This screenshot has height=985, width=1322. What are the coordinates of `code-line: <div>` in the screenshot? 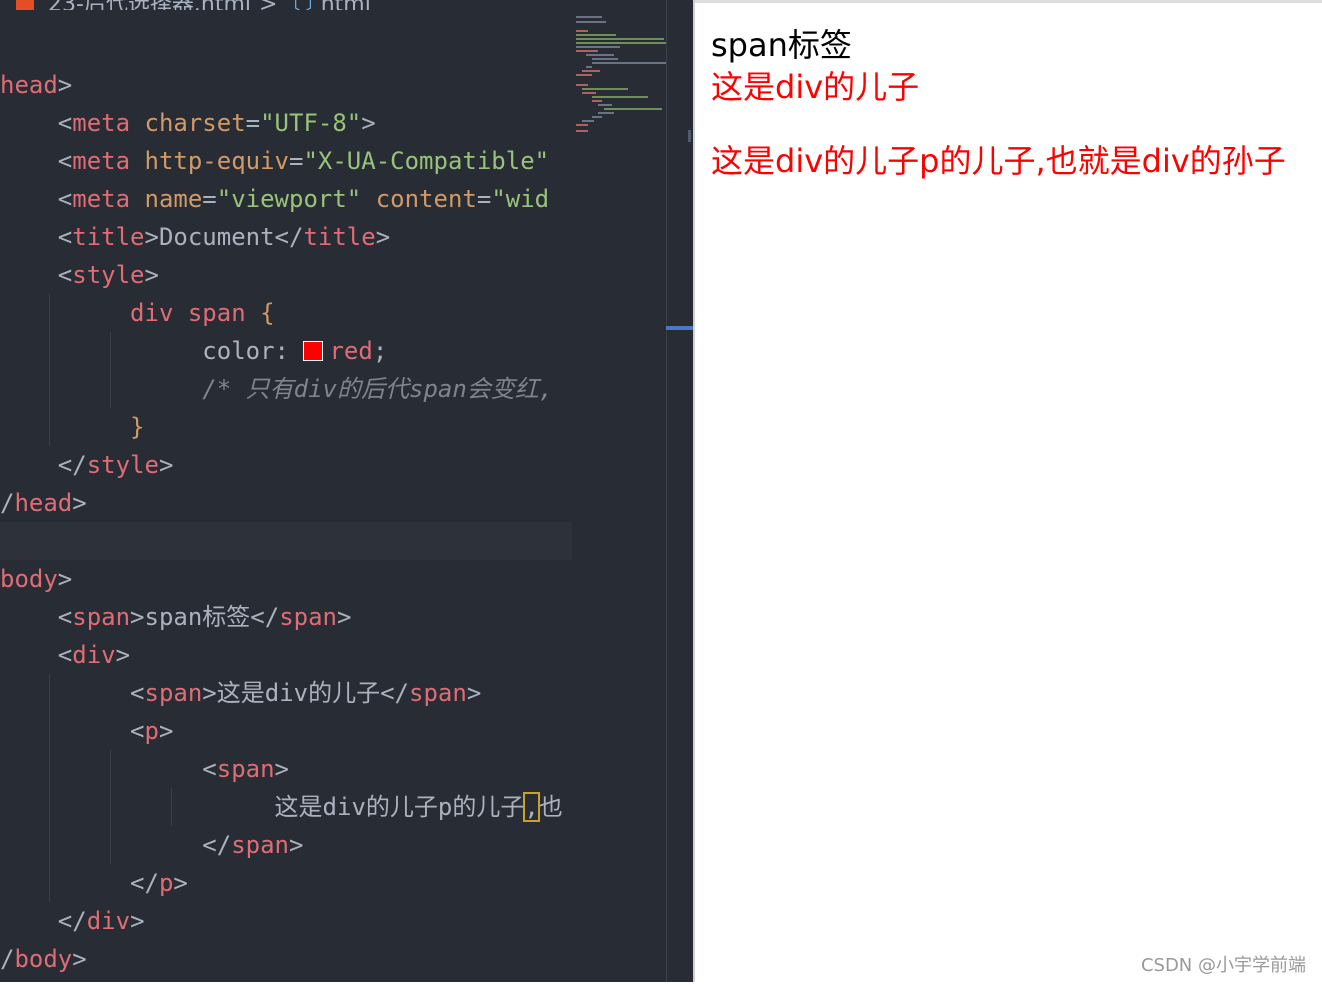 It's located at (94, 655).